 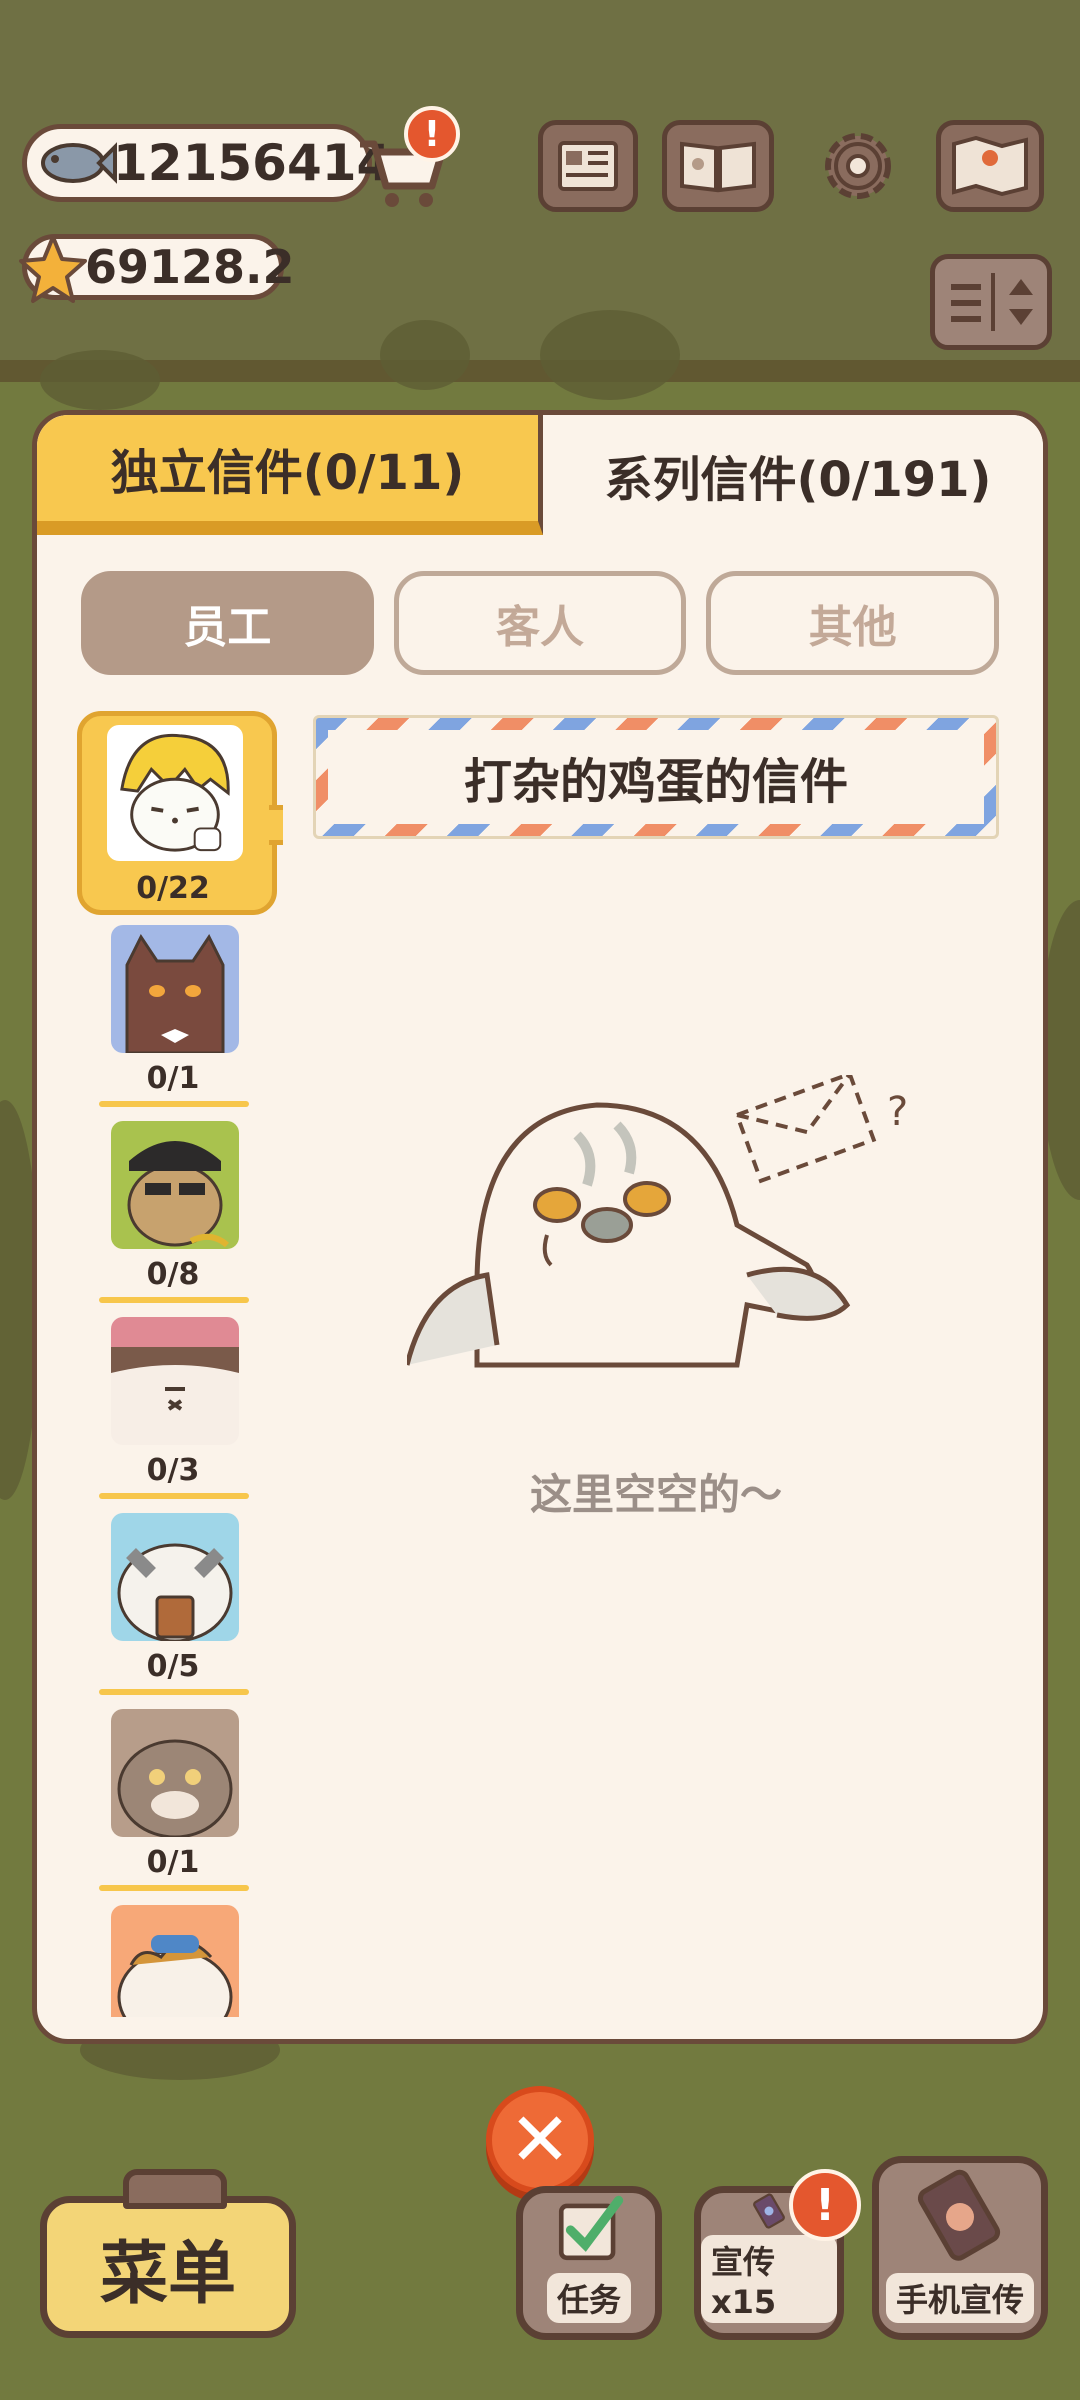 I want to click on letter-progress: 0/5, so click(x=173, y=1666).